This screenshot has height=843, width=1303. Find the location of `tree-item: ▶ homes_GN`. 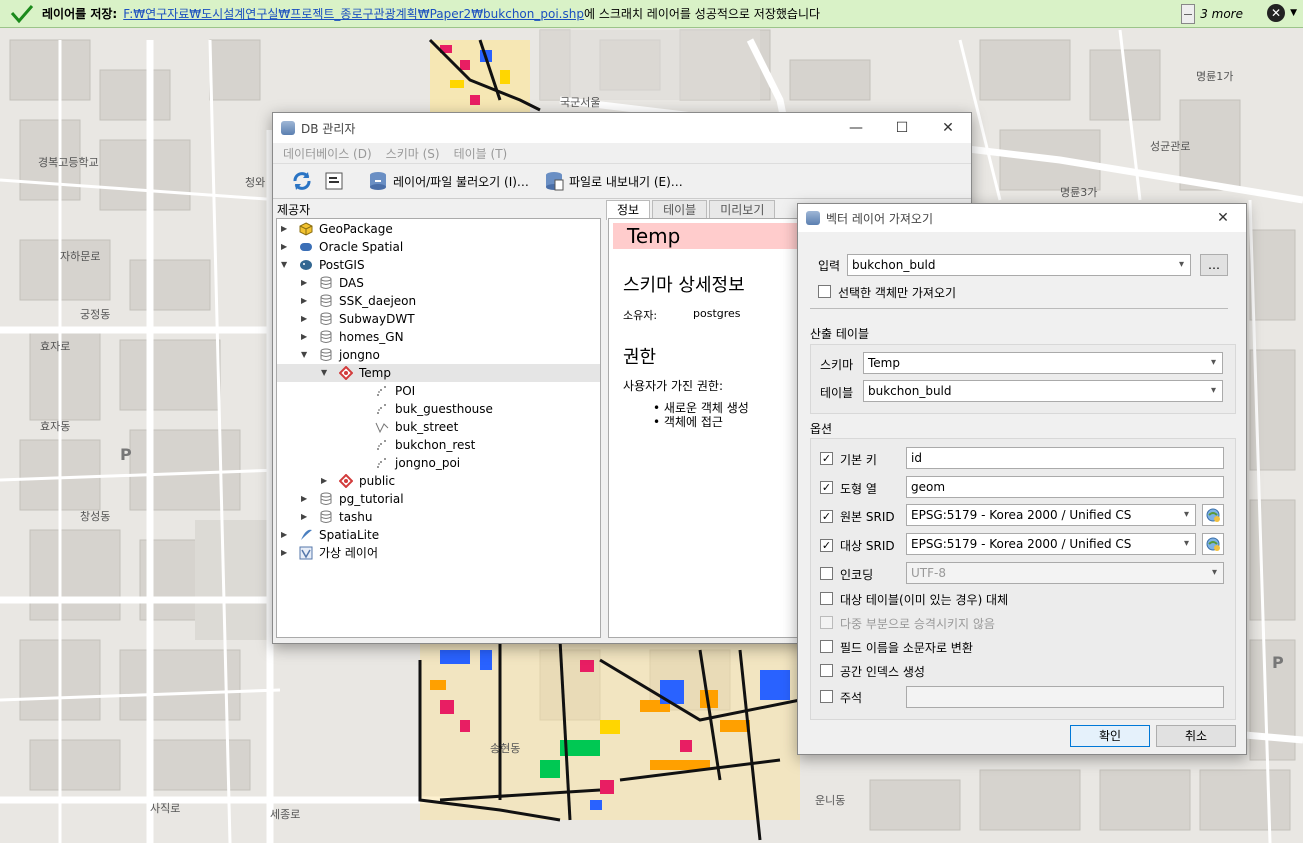

tree-item: ▶ homes_GN is located at coordinates (352, 337).